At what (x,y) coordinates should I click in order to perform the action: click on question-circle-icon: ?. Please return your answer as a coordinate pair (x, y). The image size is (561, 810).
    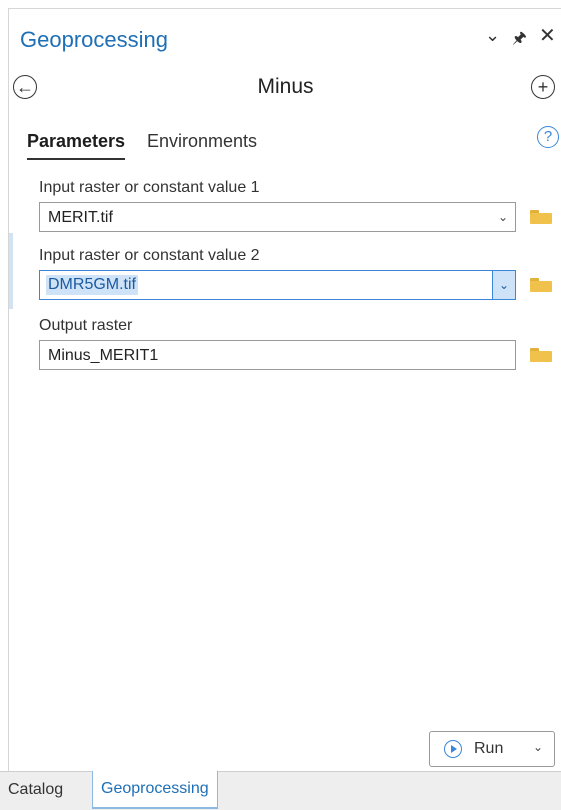
    Looking at the image, I should click on (548, 137).